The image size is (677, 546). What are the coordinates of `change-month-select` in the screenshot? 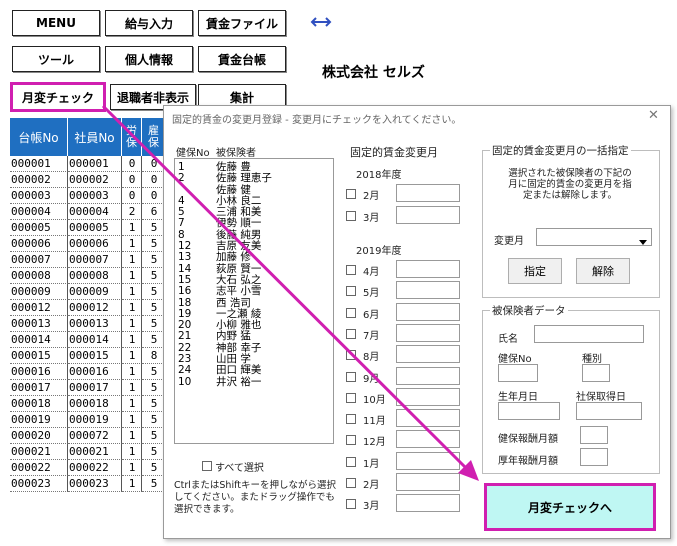 It's located at (594, 237).